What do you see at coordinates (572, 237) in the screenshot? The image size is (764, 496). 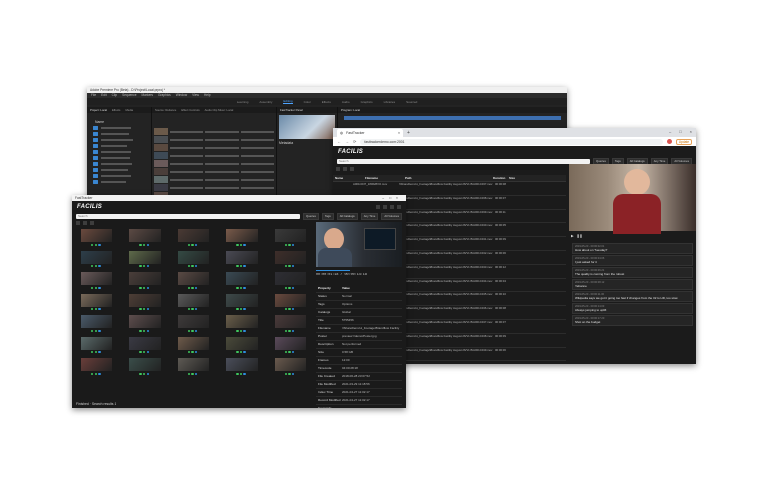 I see `play-icon: ▶` at bounding box center [572, 237].